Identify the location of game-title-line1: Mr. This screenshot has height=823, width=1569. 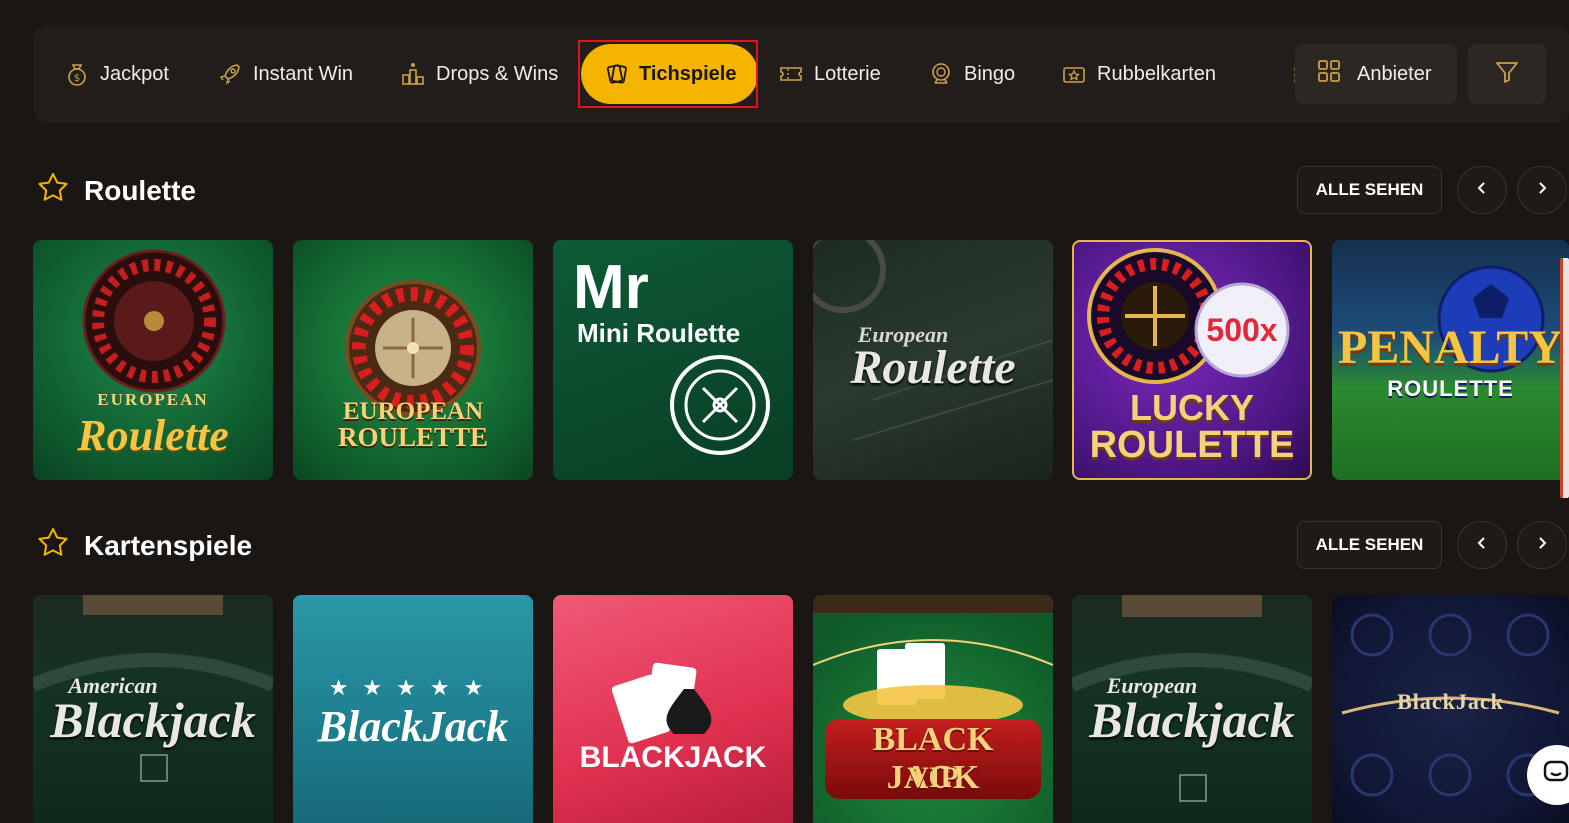
(611, 287).